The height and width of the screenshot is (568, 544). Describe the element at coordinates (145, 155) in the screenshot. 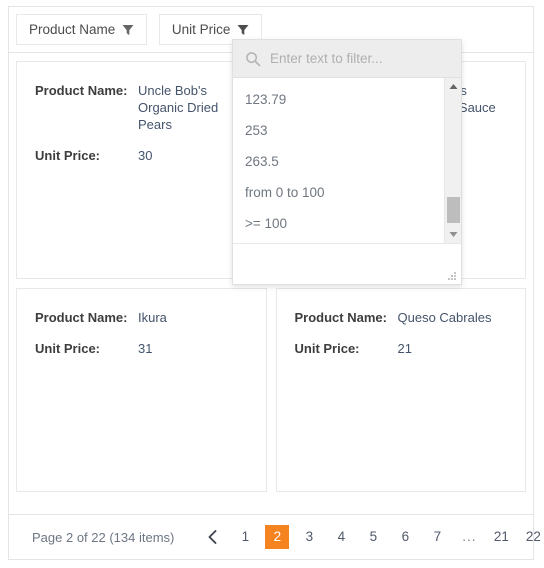

I see `field-value-unit-price: 30` at that location.